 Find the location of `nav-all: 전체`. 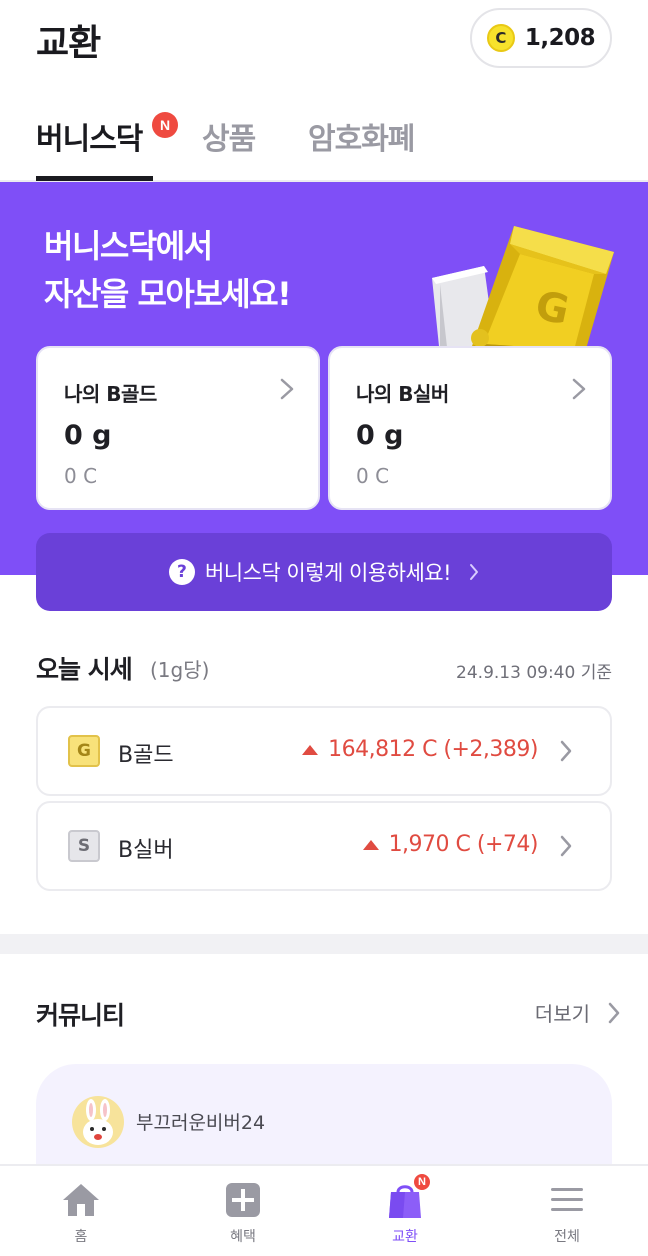

nav-all: 전체 is located at coordinates (567, 1211).